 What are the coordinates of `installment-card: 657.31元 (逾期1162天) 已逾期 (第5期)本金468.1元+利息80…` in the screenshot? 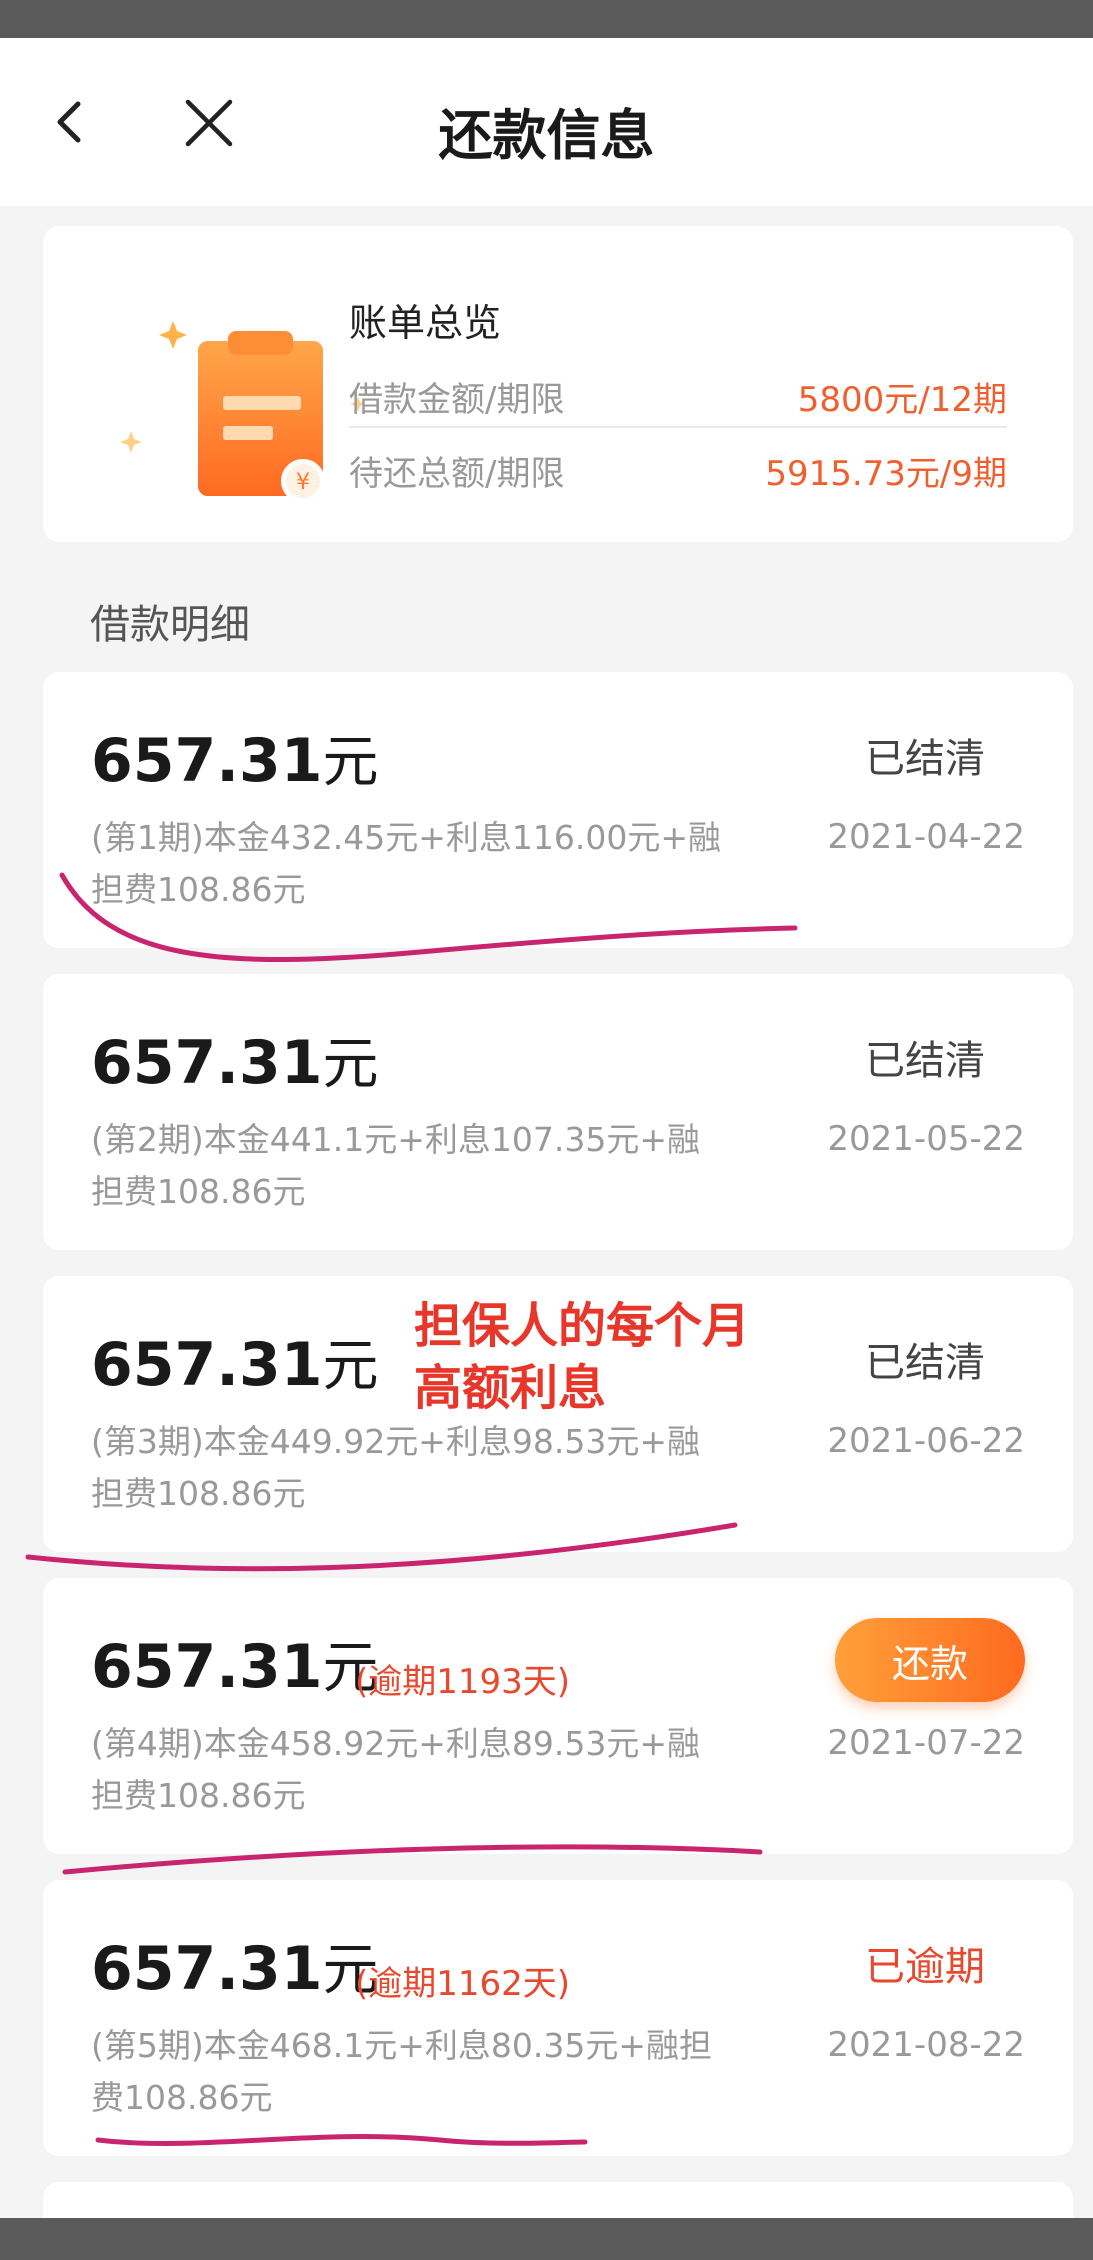 It's located at (558, 2018).